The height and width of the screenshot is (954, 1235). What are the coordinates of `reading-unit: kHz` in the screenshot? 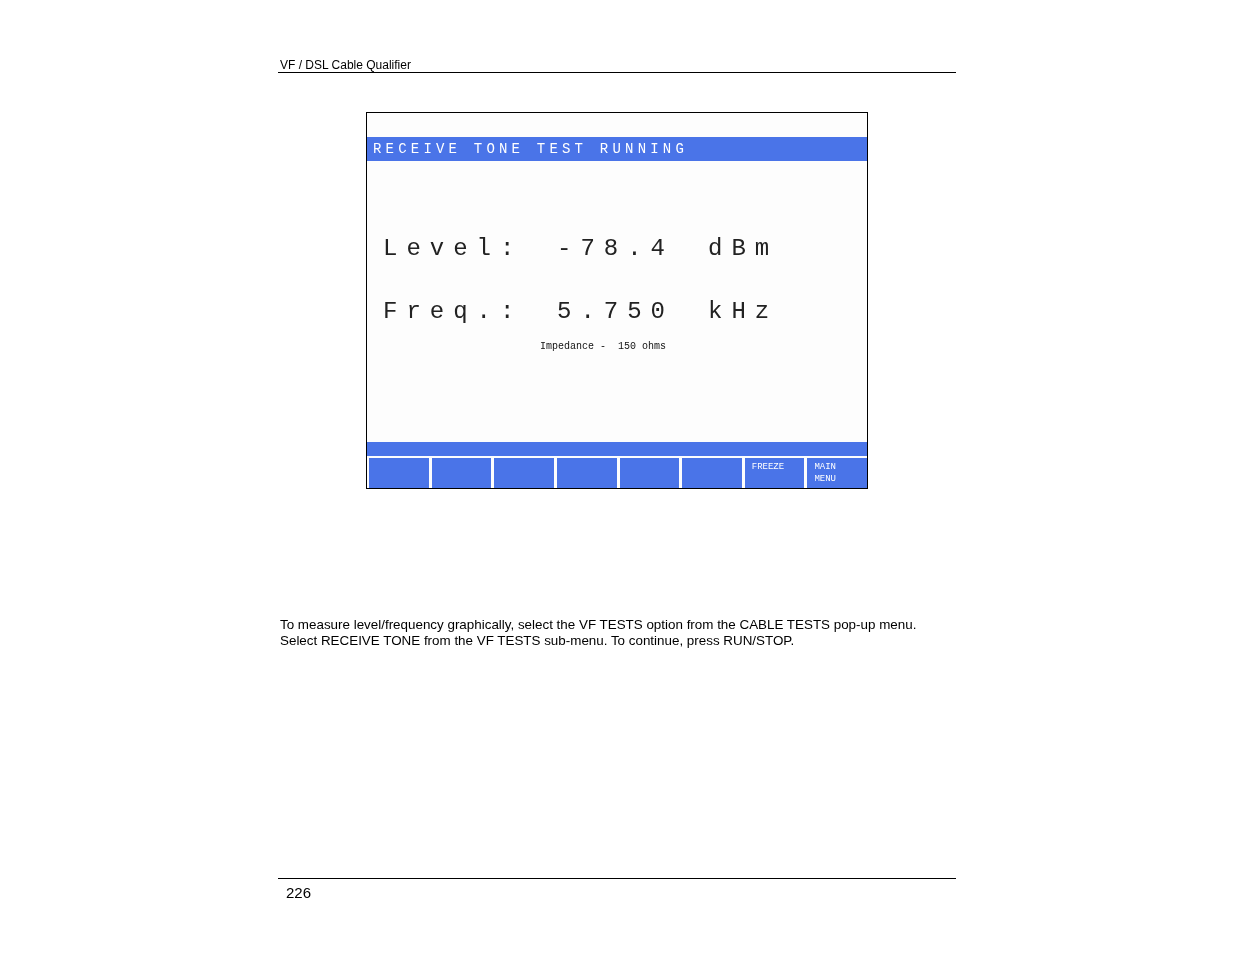 It's located at (743, 311).